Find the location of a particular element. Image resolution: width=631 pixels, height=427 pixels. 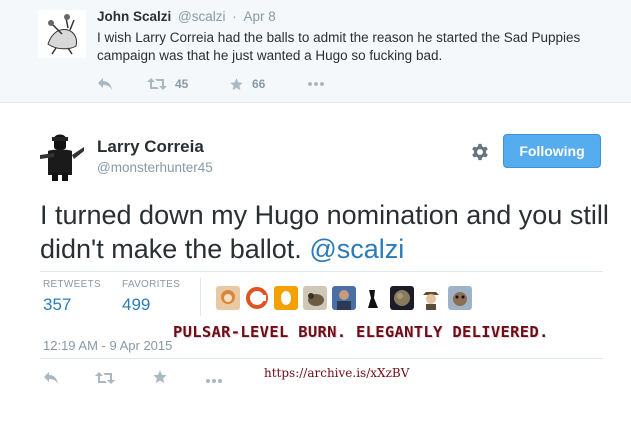

stats-separator is located at coordinates (200, 297).